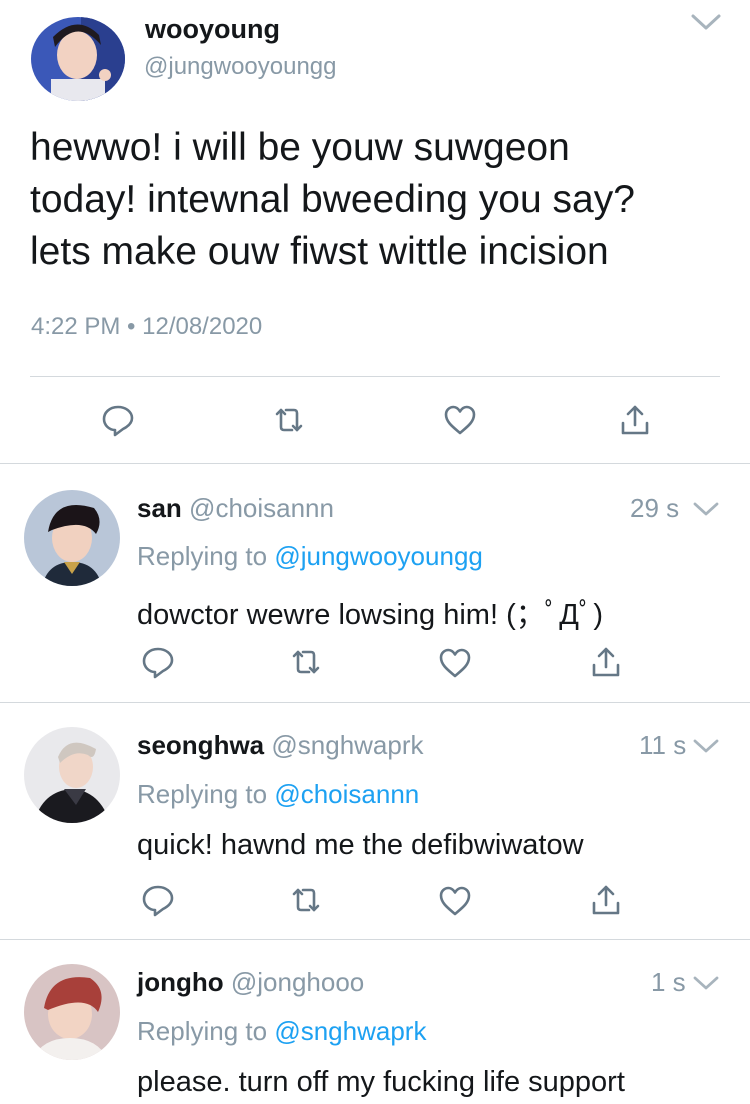  I want to click on reply-header: seonghwa @snghwaprk, so click(280, 745).